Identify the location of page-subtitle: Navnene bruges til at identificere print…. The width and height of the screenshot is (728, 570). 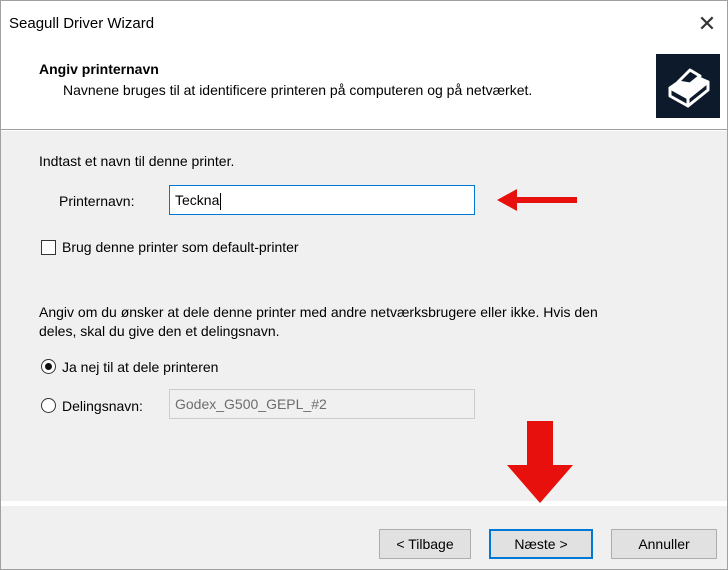
(298, 90).